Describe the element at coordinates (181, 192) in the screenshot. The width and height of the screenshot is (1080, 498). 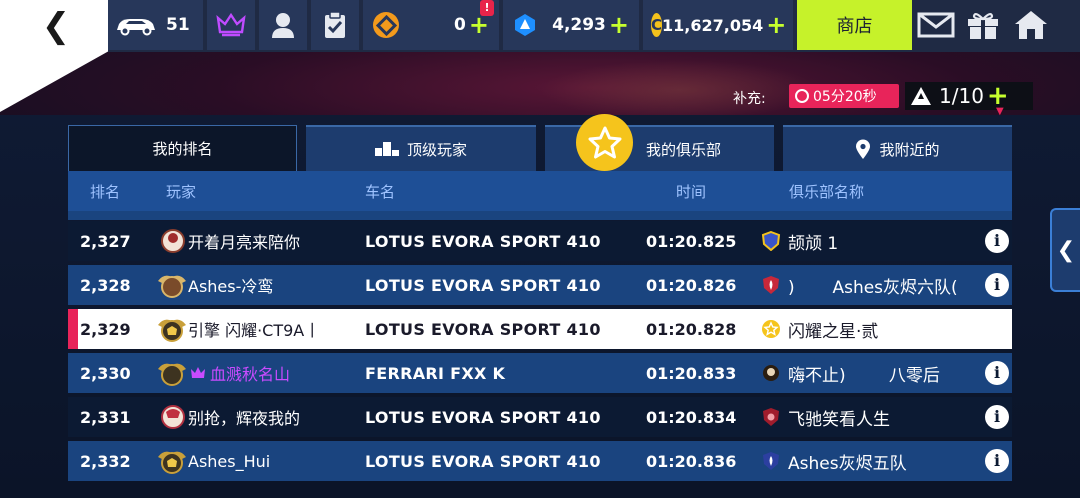
I see `header-player: 玩家` at that location.